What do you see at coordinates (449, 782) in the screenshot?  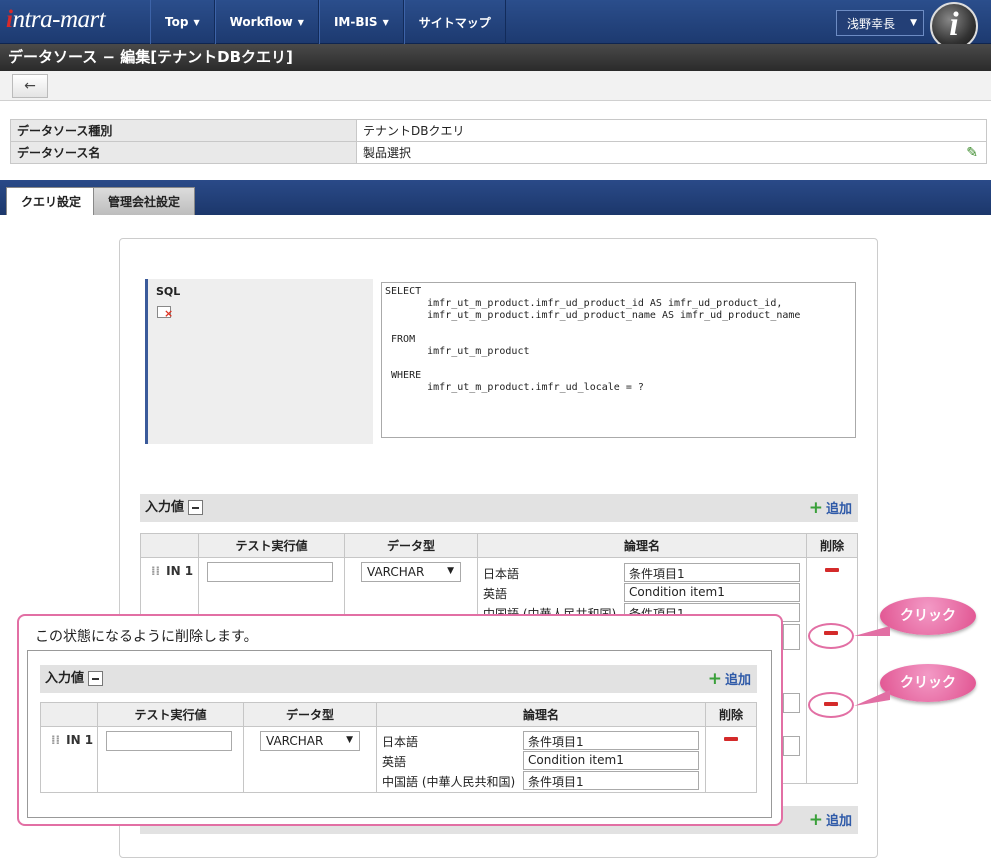 I see `preview-lang-label-zh: 中国語 (中華人民共和国)` at bounding box center [449, 782].